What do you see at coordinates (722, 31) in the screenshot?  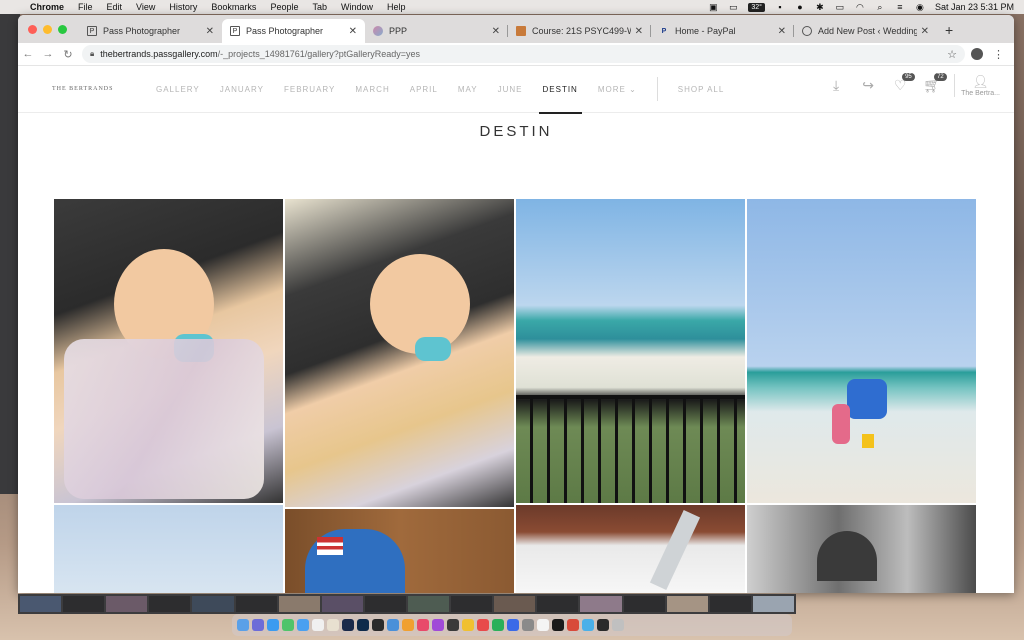 I see `tab-paypal: P Home - PayPal ✕` at bounding box center [722, 31].